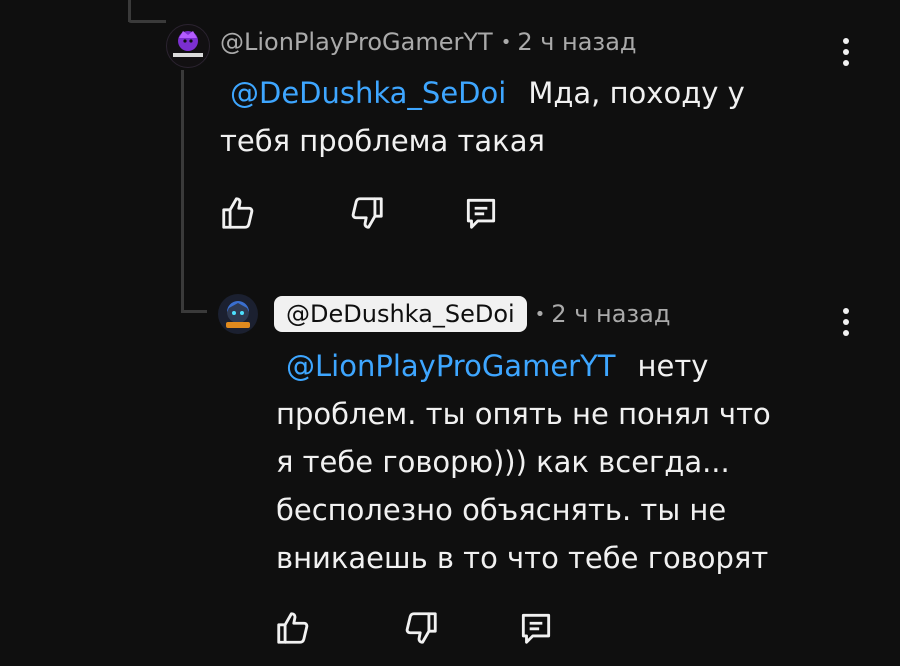 The height and width of the screenshot is (666, 900). What do you see at coordinates (673, 366) in the screenshot?
I see `comment-2-text: нету` at bounding box center [673, 366].